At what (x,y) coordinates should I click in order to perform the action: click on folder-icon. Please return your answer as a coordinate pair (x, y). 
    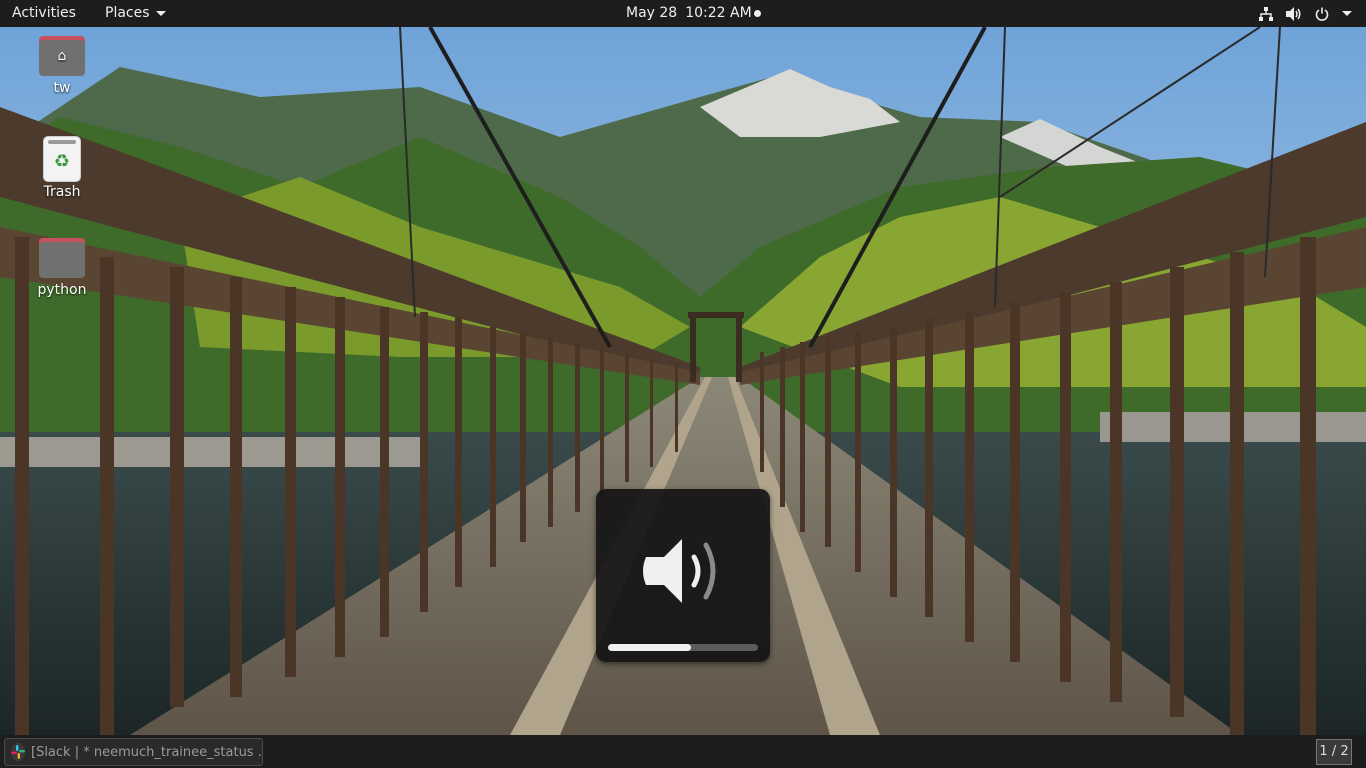
    Looking at the image, I should click on (62, 258).